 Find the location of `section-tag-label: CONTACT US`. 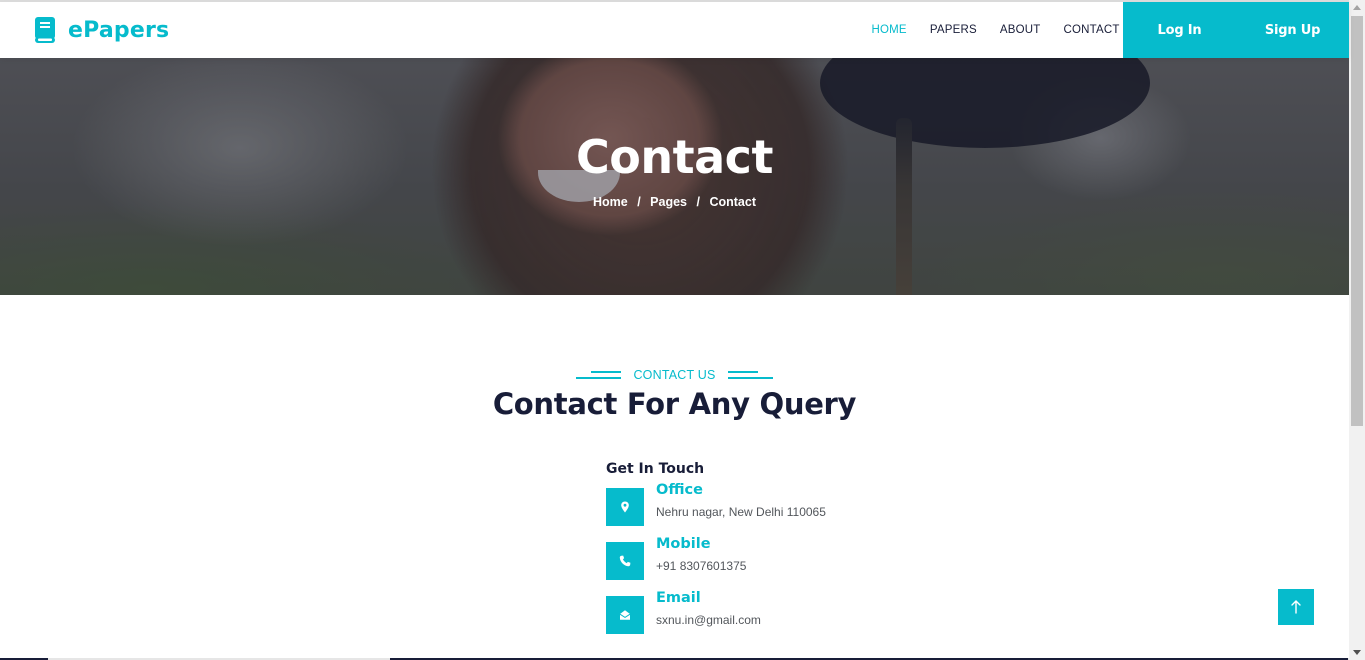

section-tag-label: CONTACT US is located at coordinates (674, 375).